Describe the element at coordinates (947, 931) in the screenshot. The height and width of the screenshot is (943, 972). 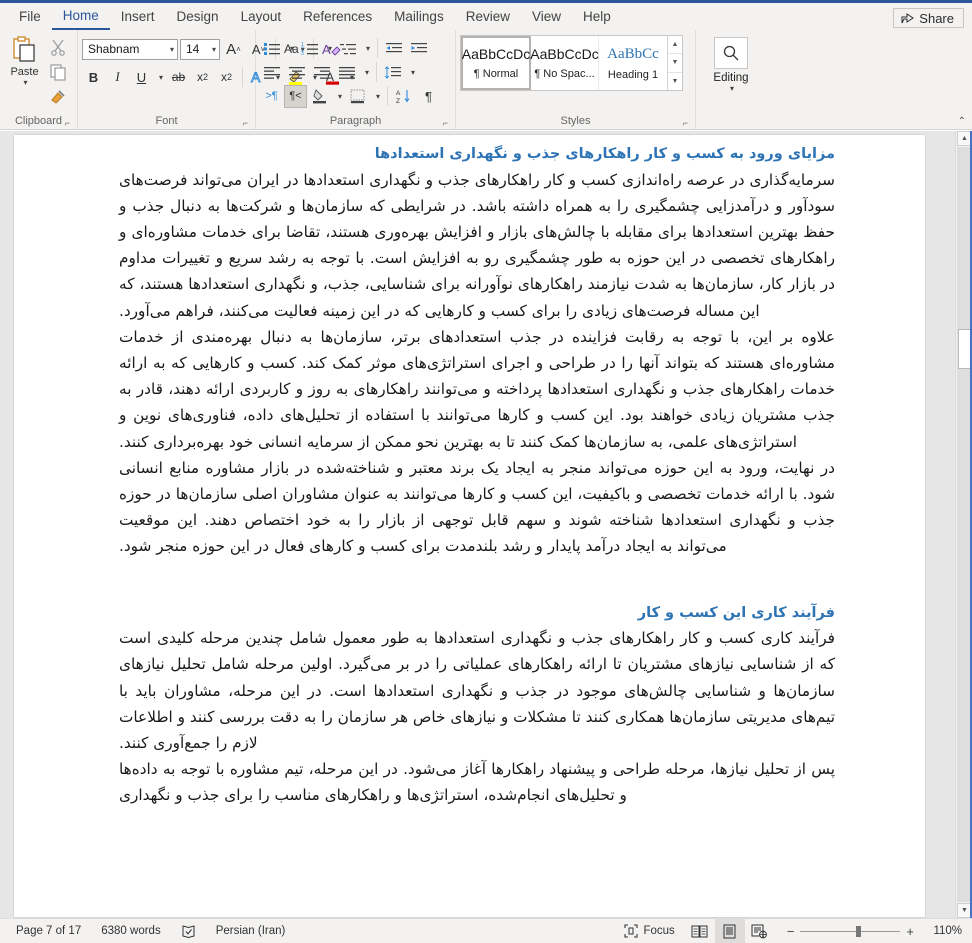
I see `zoom-level-label: 110%` at that location.